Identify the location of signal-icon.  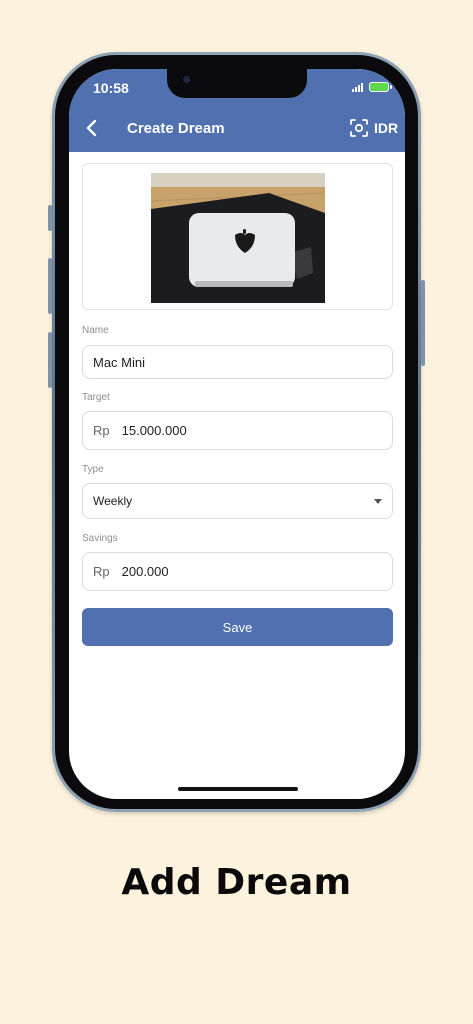
(357, 87).